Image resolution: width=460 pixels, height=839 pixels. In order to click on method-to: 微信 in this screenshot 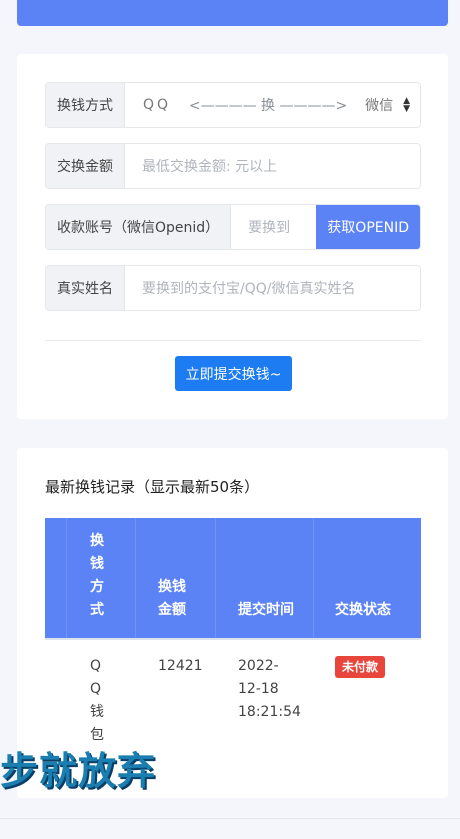, I will do `click(379, 106)`.